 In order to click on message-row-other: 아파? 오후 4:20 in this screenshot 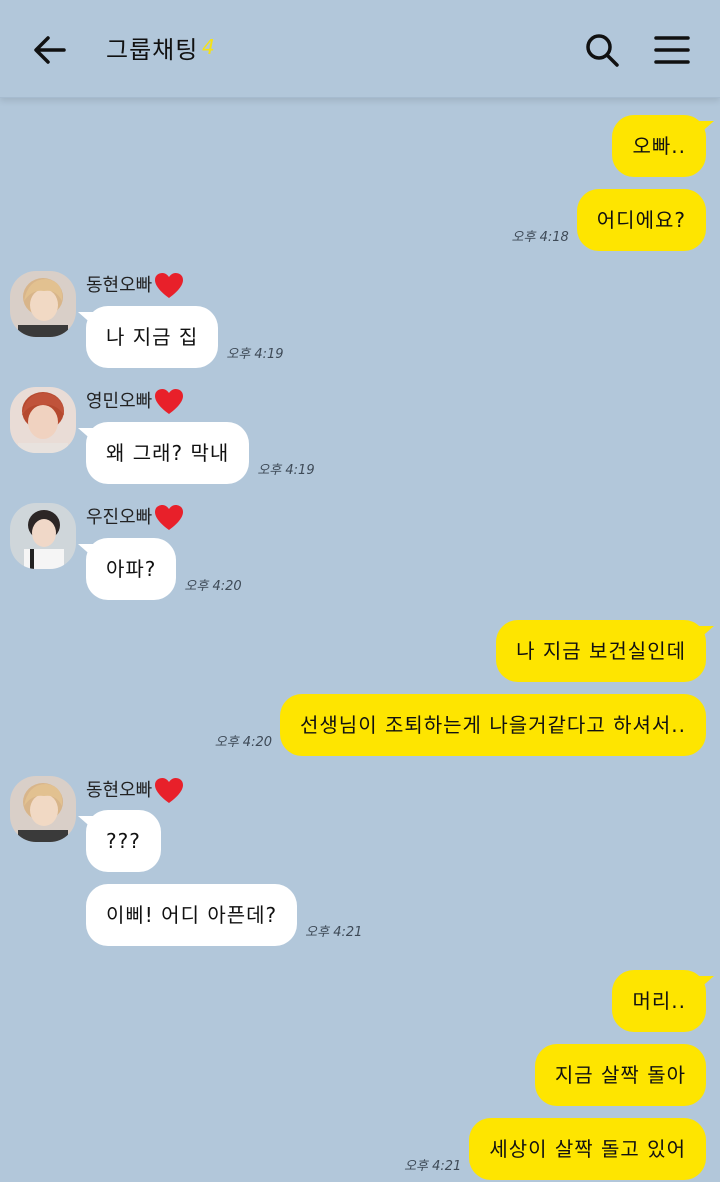, I will do `click(163, 569)`.